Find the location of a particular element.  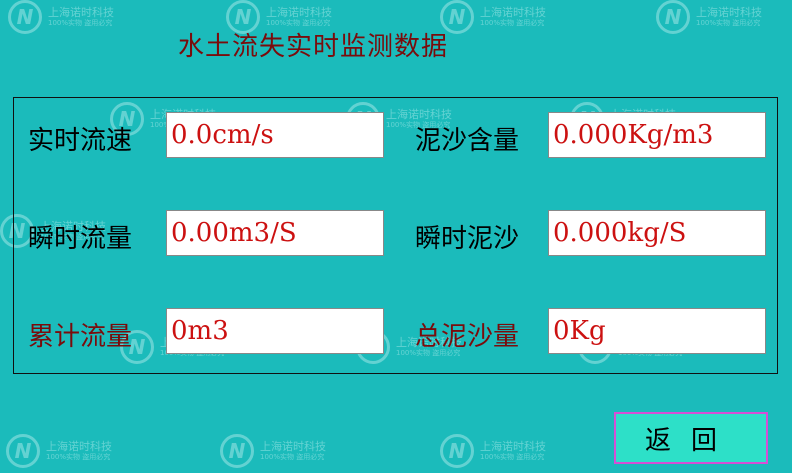

instant-flow-label: 瞬时流量 is located at coordinates (80, 239).